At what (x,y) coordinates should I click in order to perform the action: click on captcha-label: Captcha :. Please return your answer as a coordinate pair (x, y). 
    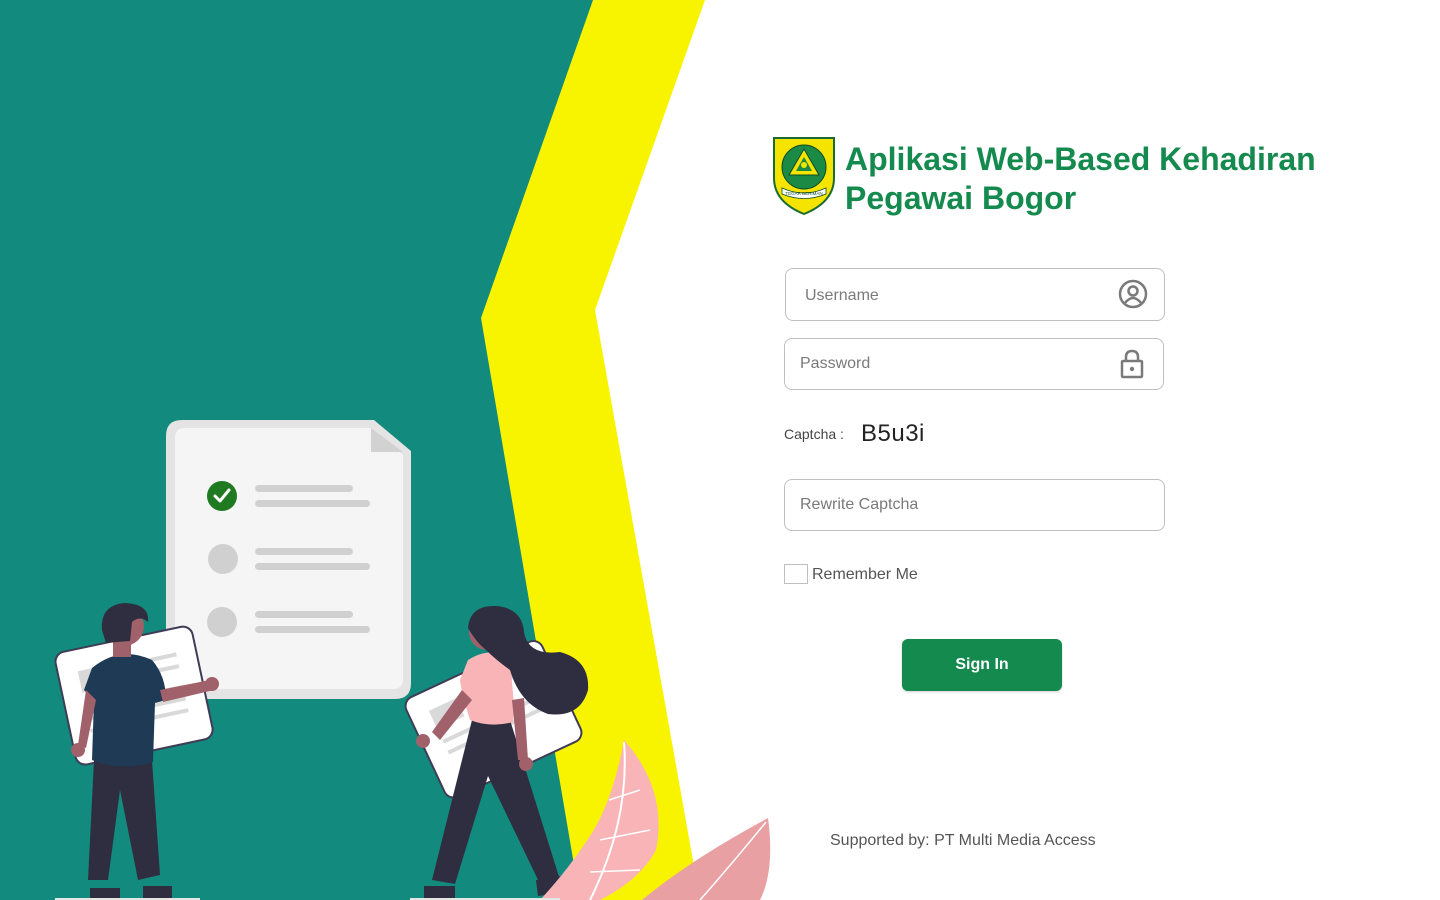
    Looking at the image, I should click on (814, 434).